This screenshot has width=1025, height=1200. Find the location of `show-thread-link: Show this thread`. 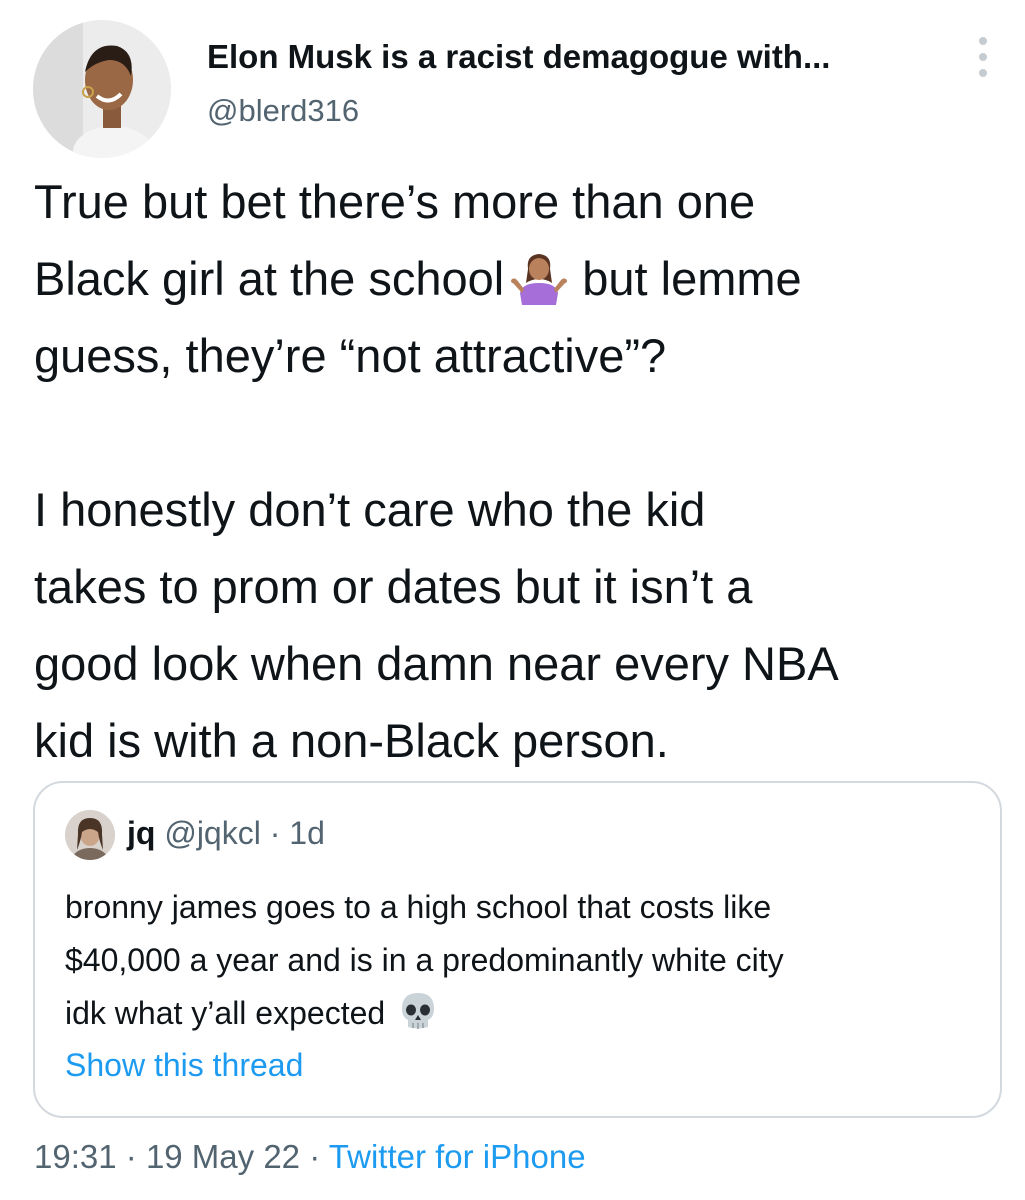

show-thread-link: Show this thread is located at coordinates (184, 1065).